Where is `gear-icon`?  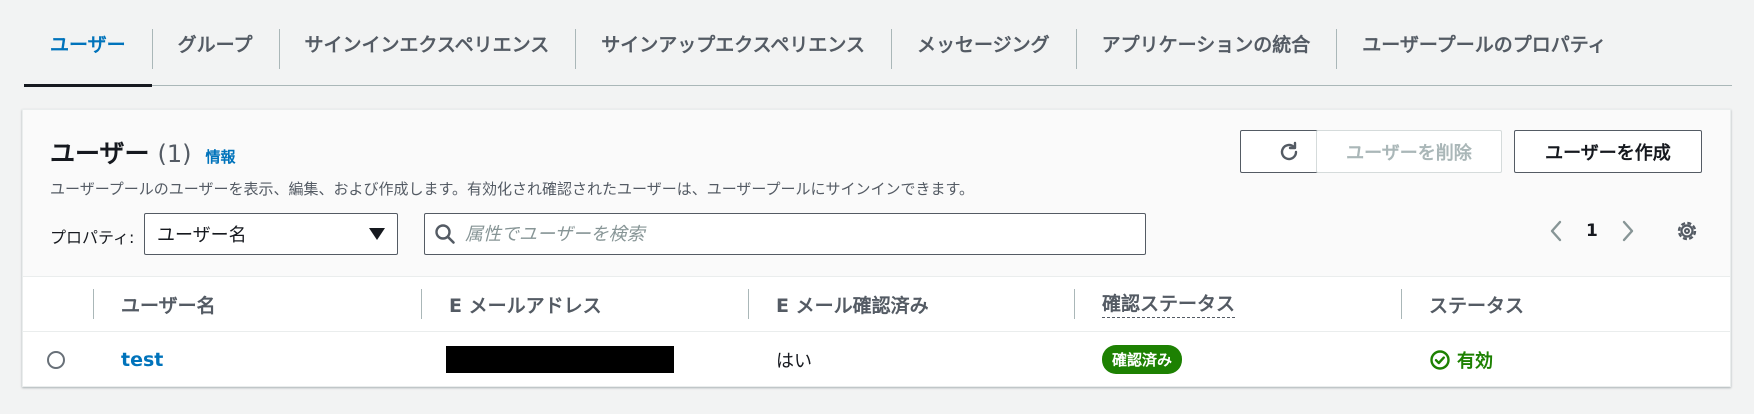 gear-icon is located at coordinates (1687, 231).